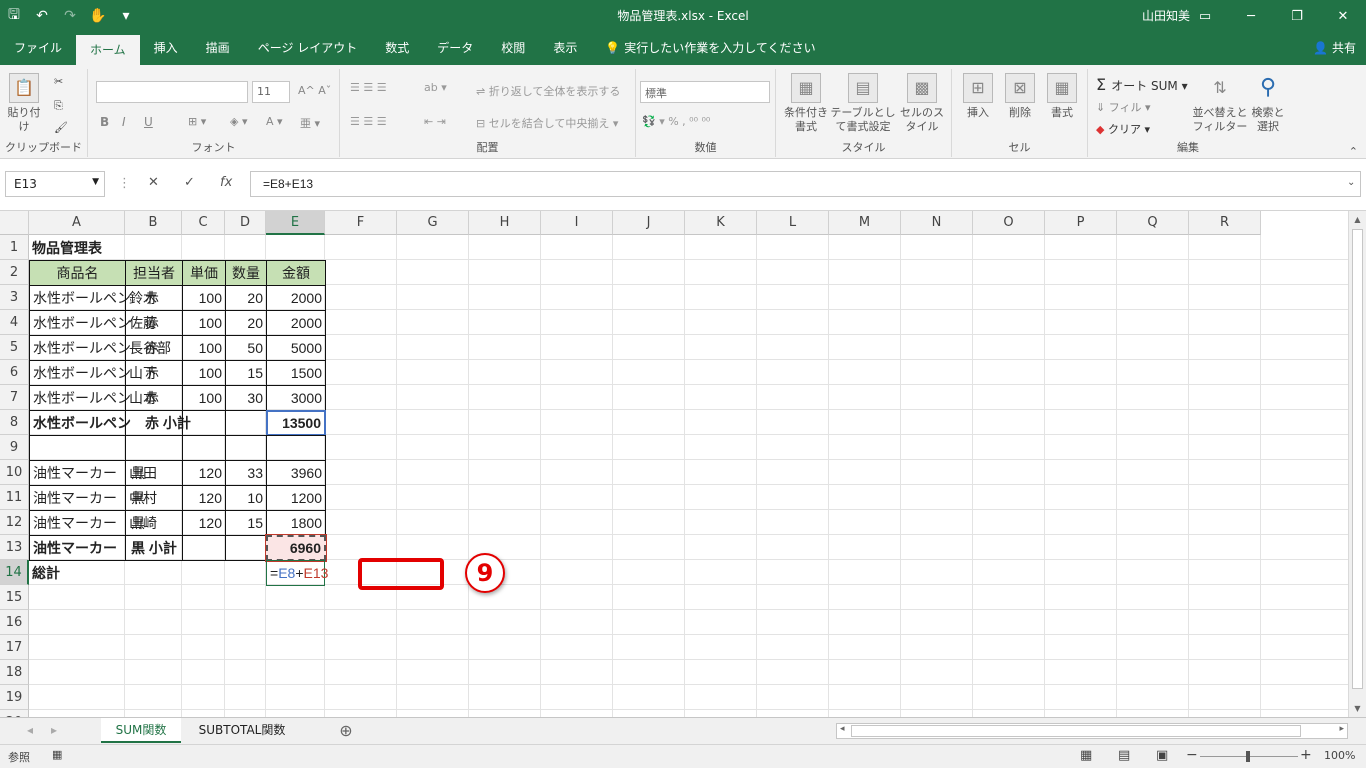  What do you see at coordinates (842, 729) in the screenshot?
I see `scroll-left-icon: ◂` at bounding box center [842, 729].